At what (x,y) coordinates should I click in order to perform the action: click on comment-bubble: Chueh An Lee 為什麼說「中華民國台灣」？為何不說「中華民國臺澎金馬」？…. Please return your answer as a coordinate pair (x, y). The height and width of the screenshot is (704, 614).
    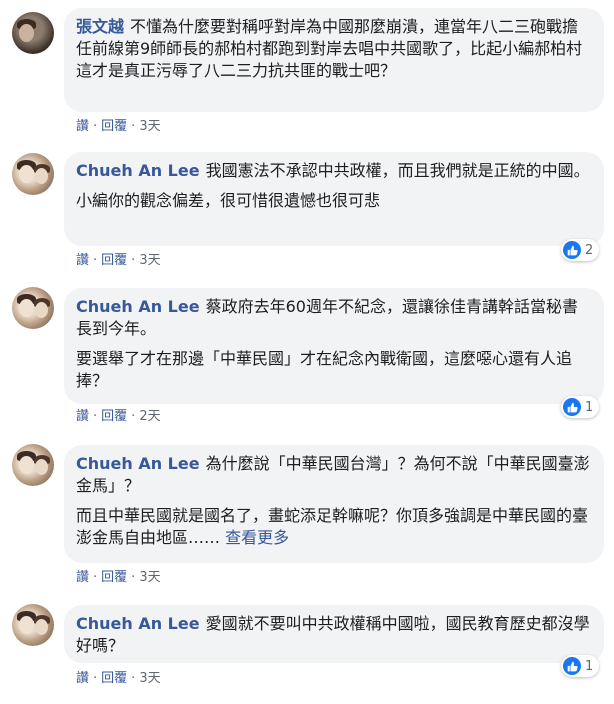
    Looking at the image, I should click on (334, 504).